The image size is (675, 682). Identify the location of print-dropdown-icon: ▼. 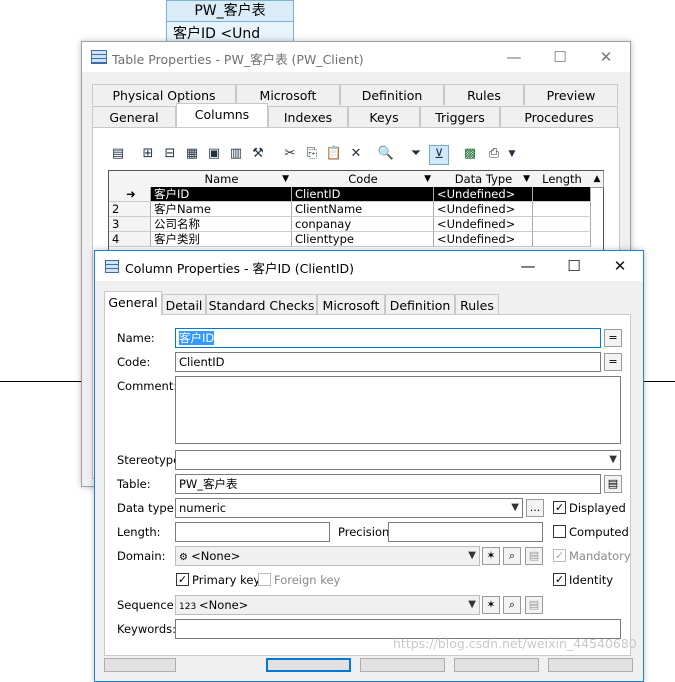
(512, 154).